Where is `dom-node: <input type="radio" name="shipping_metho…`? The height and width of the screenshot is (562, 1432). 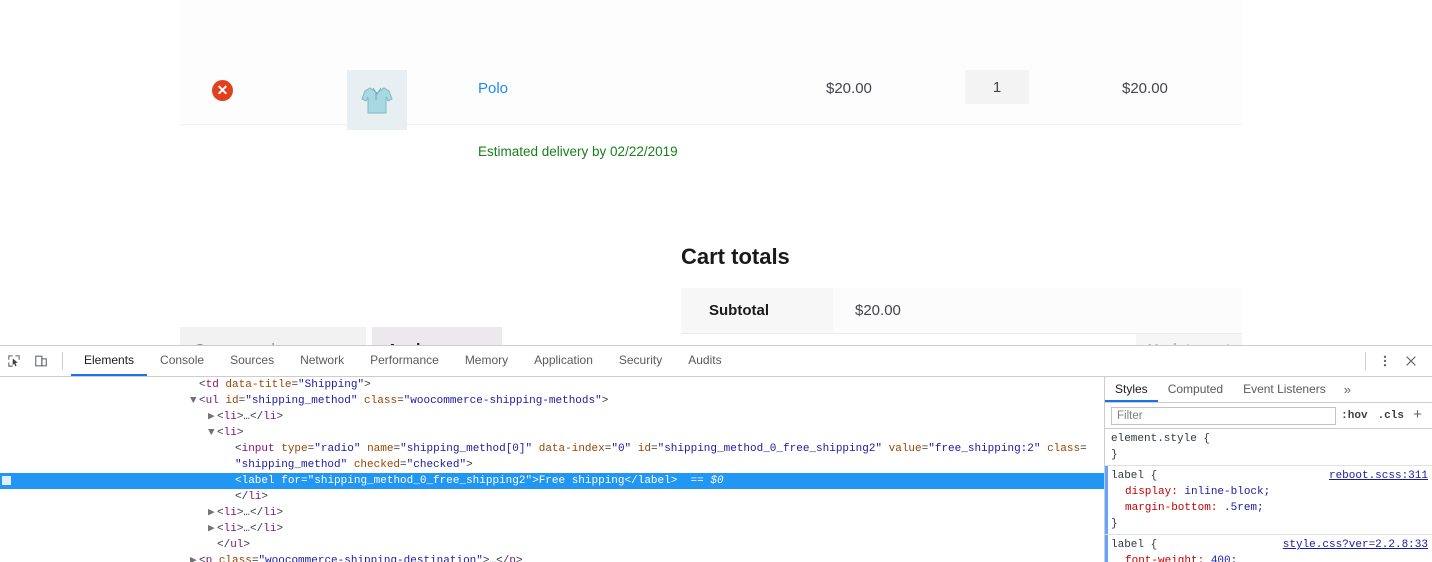 dom-node: <input type="radio" name="shipping_metho… is located at coordinates (552, 449).